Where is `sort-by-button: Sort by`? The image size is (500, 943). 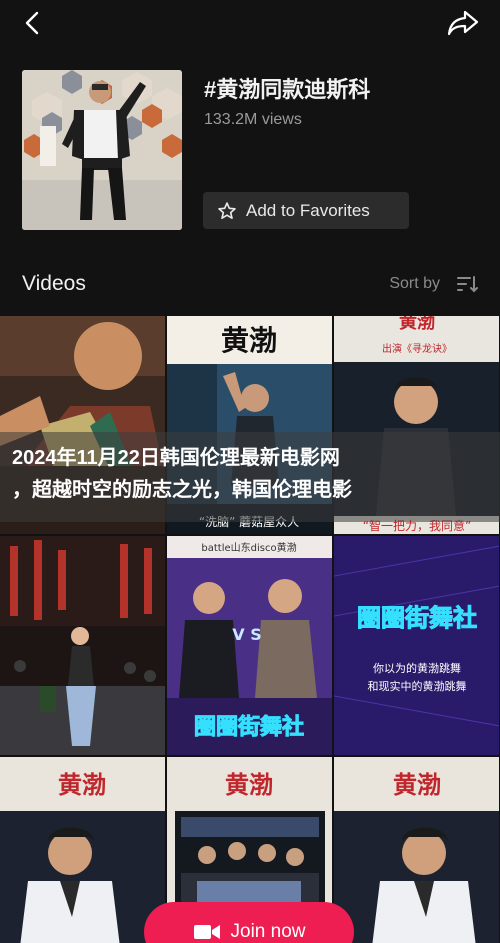 sort-by-button: Sort by is located at coordinates (433, 284).